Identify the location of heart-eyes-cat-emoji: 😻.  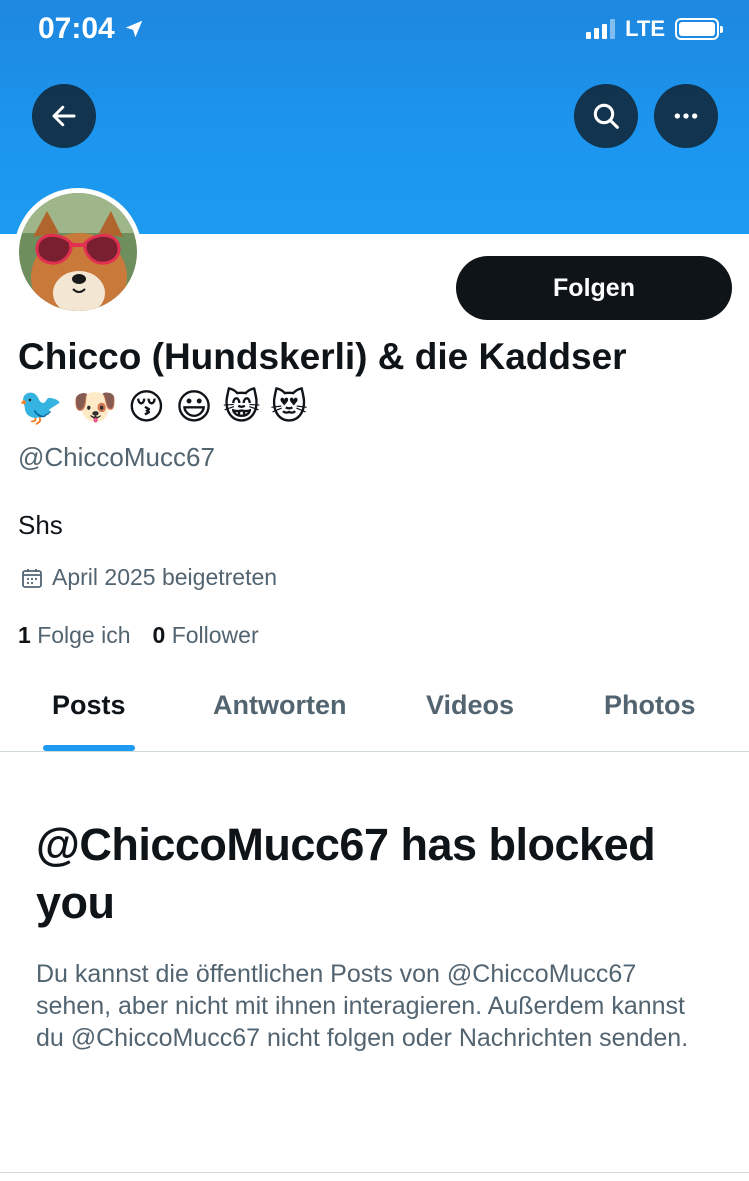
(289, 407).